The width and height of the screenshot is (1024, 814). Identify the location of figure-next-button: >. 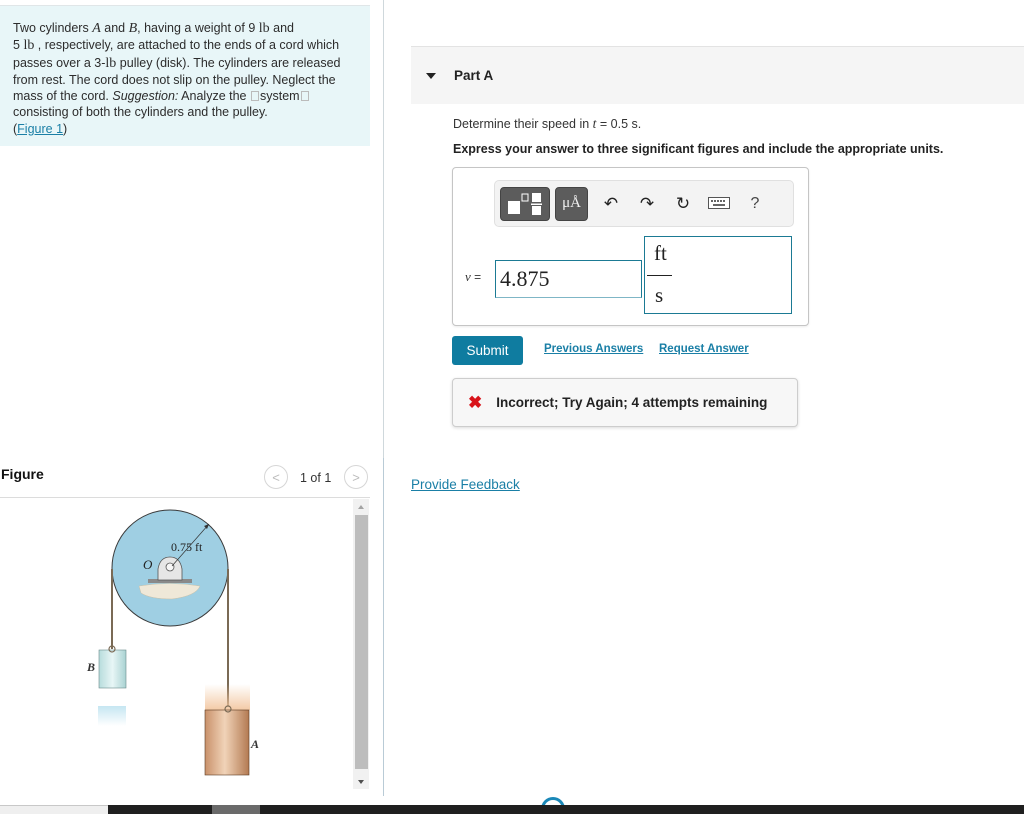
(356, 477).